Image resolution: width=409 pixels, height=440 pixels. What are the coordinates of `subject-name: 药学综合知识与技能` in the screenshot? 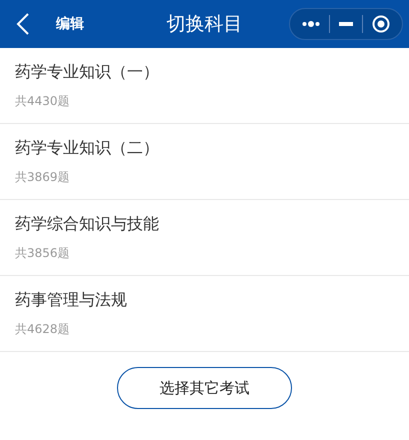 It's located at (87, 224).